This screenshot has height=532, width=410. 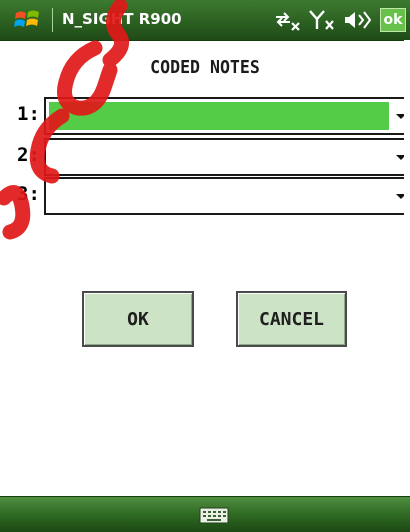 What do you see at coordinates (122, 19) in the screenshot?
I see `app-title: N_SIGHT R900` at bounding box center [122, 19].